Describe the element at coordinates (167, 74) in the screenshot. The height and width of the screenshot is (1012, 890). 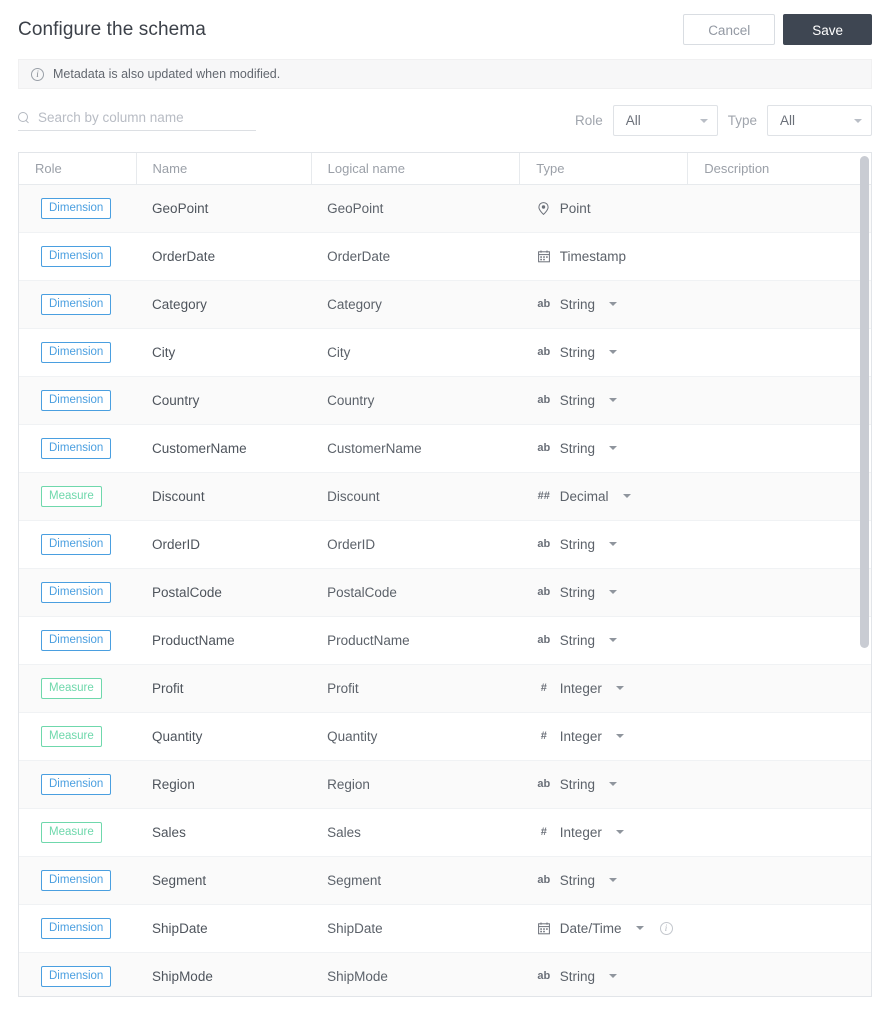
I see `info-banner-text: Metadata is also updated when modified.` at that location.